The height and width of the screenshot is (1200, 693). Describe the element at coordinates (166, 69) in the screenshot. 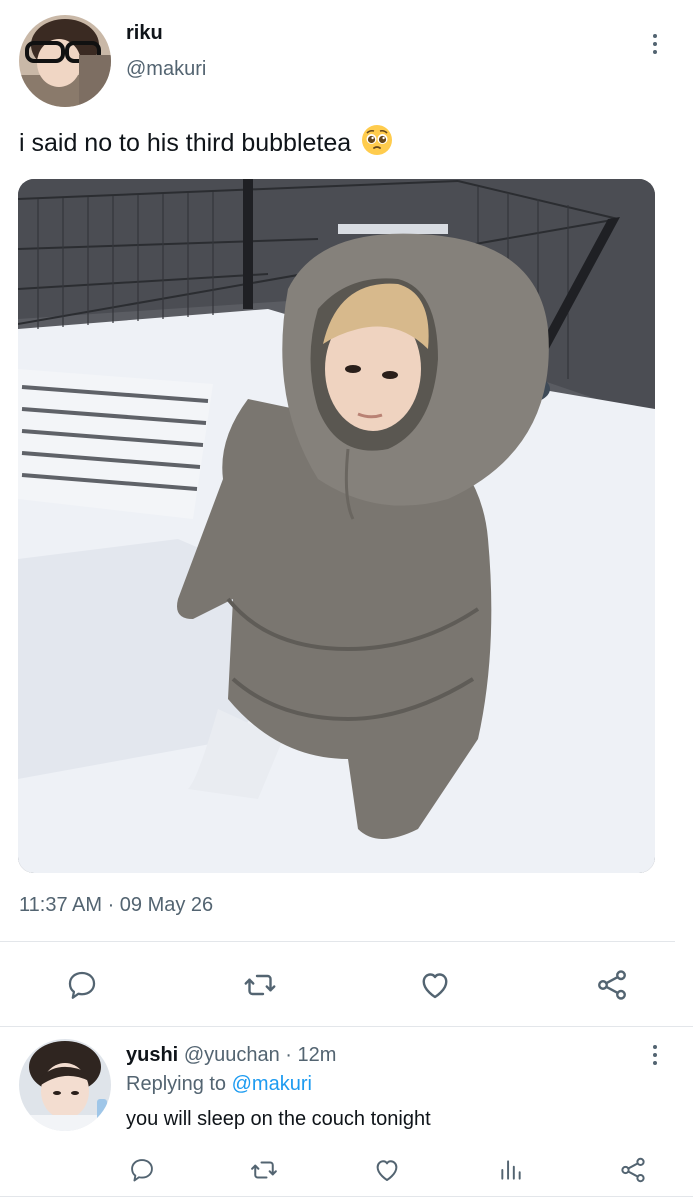

I see `author-handle: @makuri` at that location.